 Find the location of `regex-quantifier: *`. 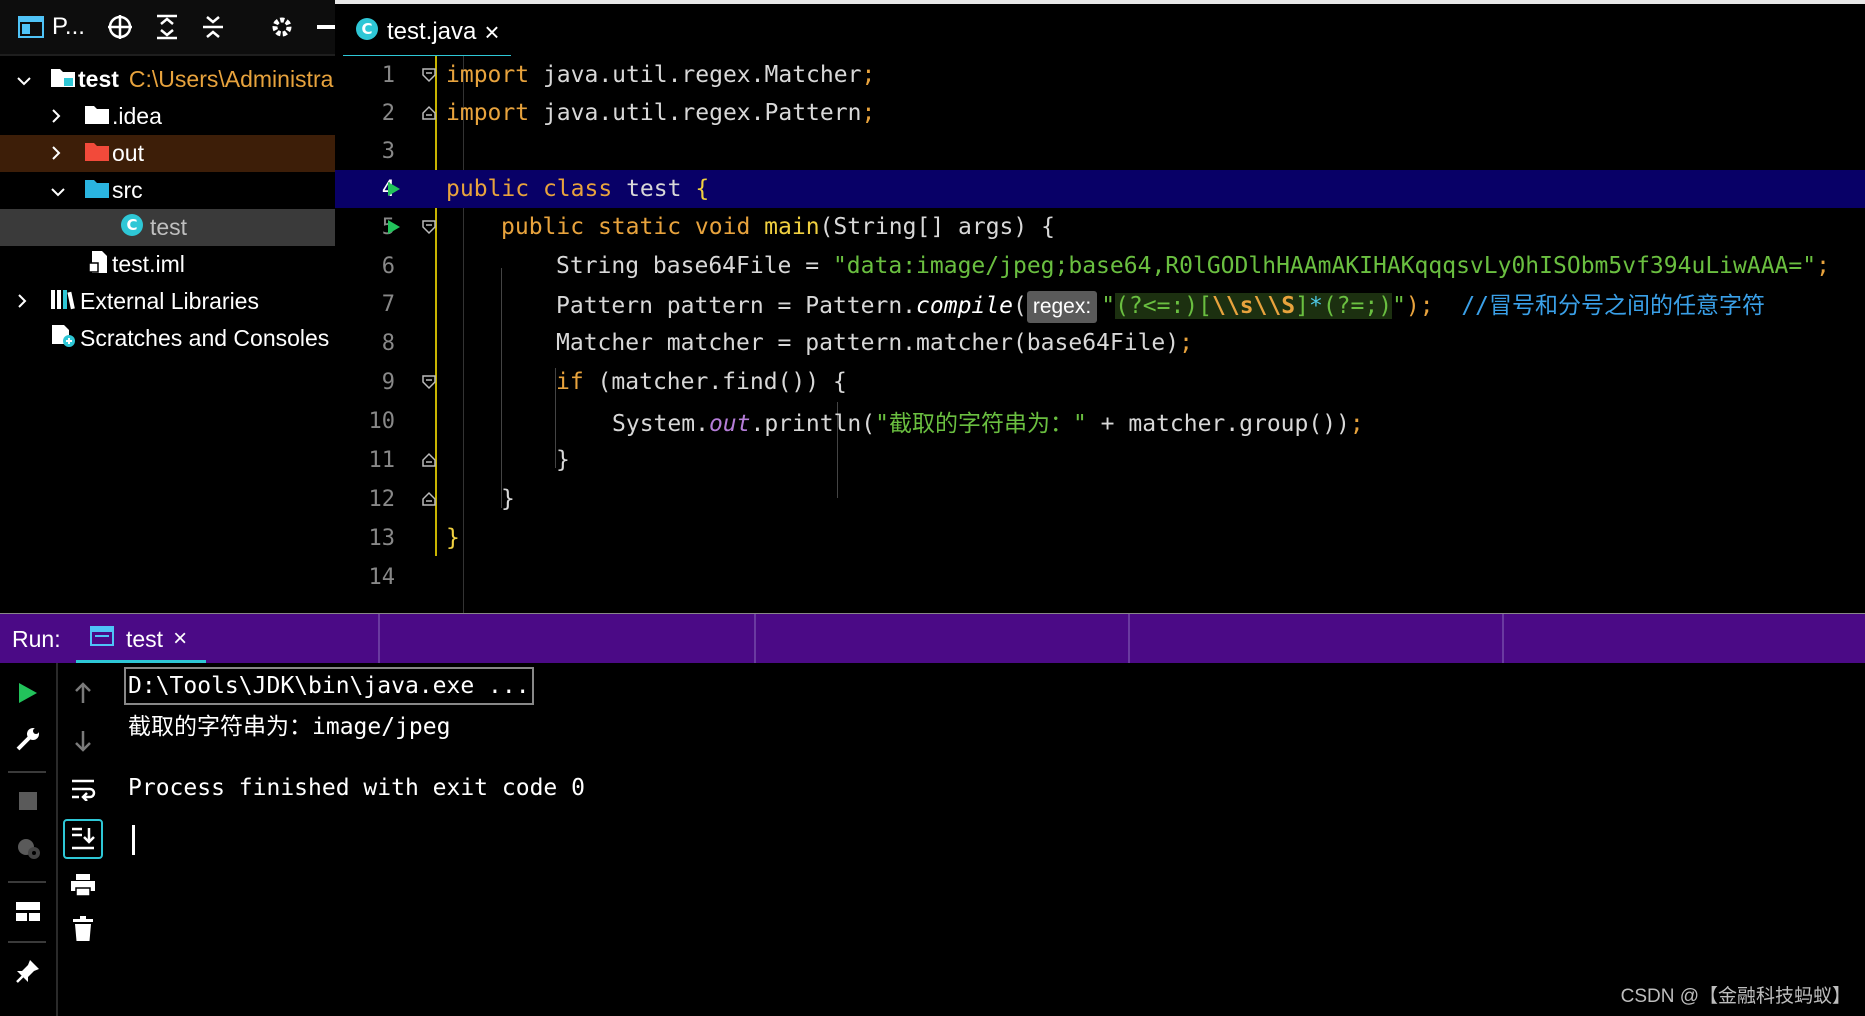

regex-quantifier: * is located at coordinates (1315, 305).